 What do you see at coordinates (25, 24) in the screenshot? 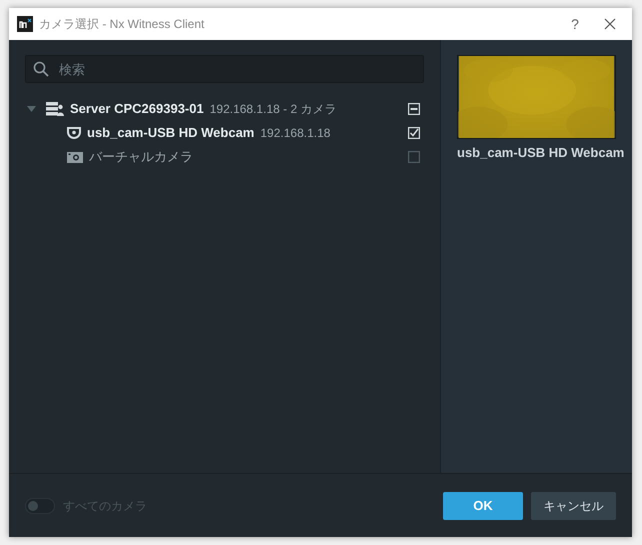
I see `app-logo-icon` at bounding box center [25, 24].